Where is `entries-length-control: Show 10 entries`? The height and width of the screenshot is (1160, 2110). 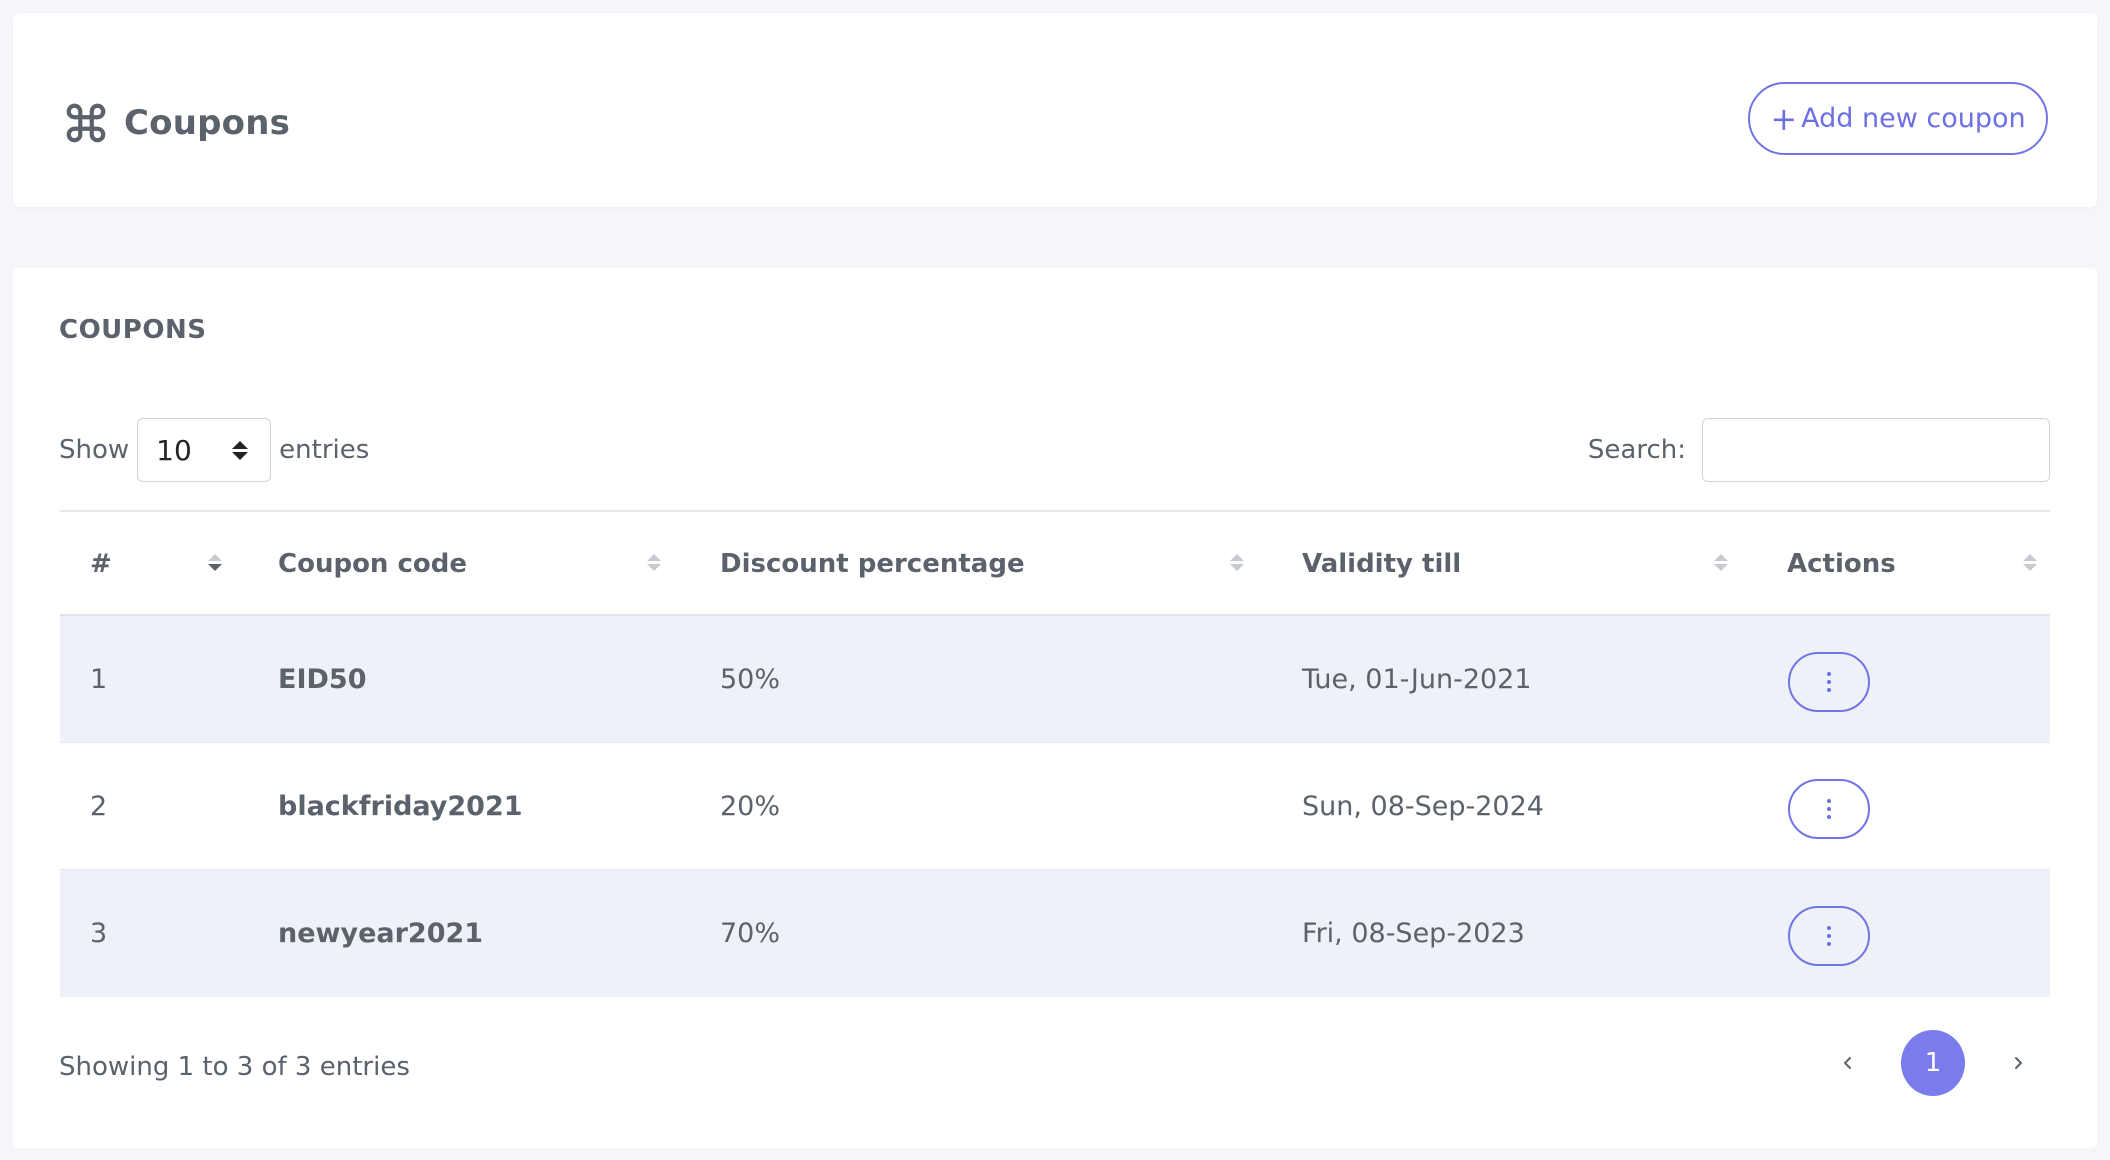 entries-length-control: Show 10 entries is located at coordinates (214, 450).